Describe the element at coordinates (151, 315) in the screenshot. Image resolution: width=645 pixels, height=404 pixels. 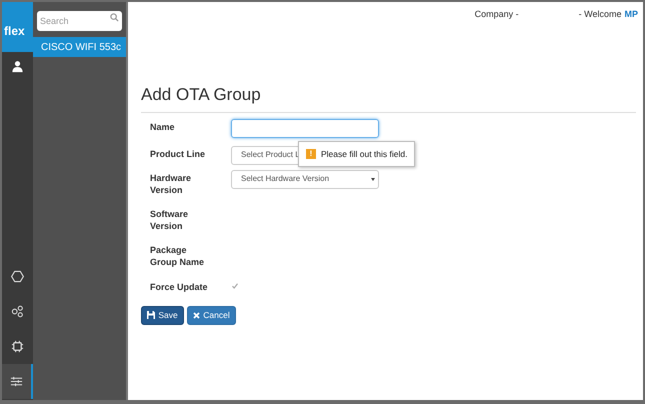
I see `floppy-icon` at that location.